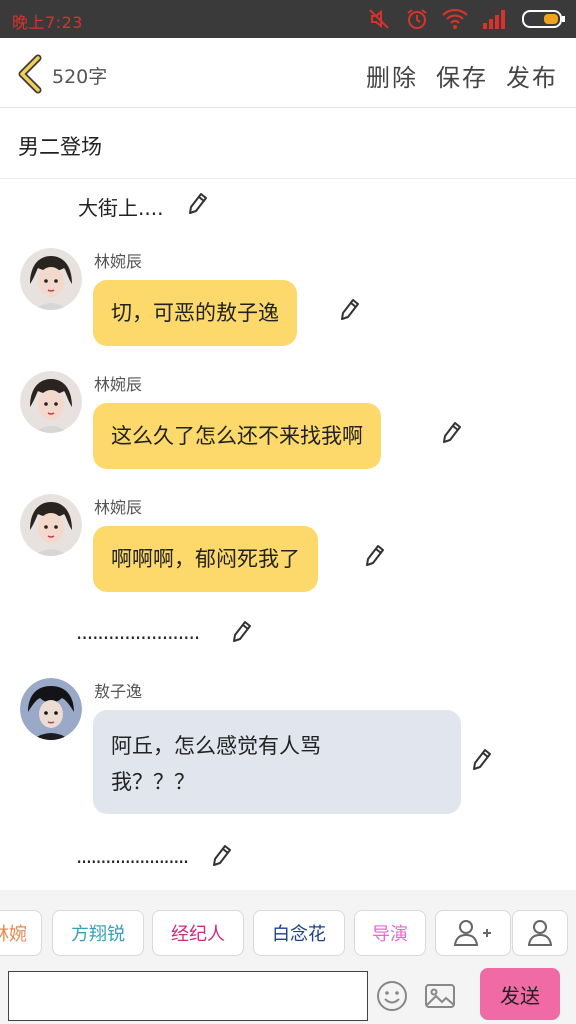  I want to click on status-time: 晚上7:23, so click(47, 22).